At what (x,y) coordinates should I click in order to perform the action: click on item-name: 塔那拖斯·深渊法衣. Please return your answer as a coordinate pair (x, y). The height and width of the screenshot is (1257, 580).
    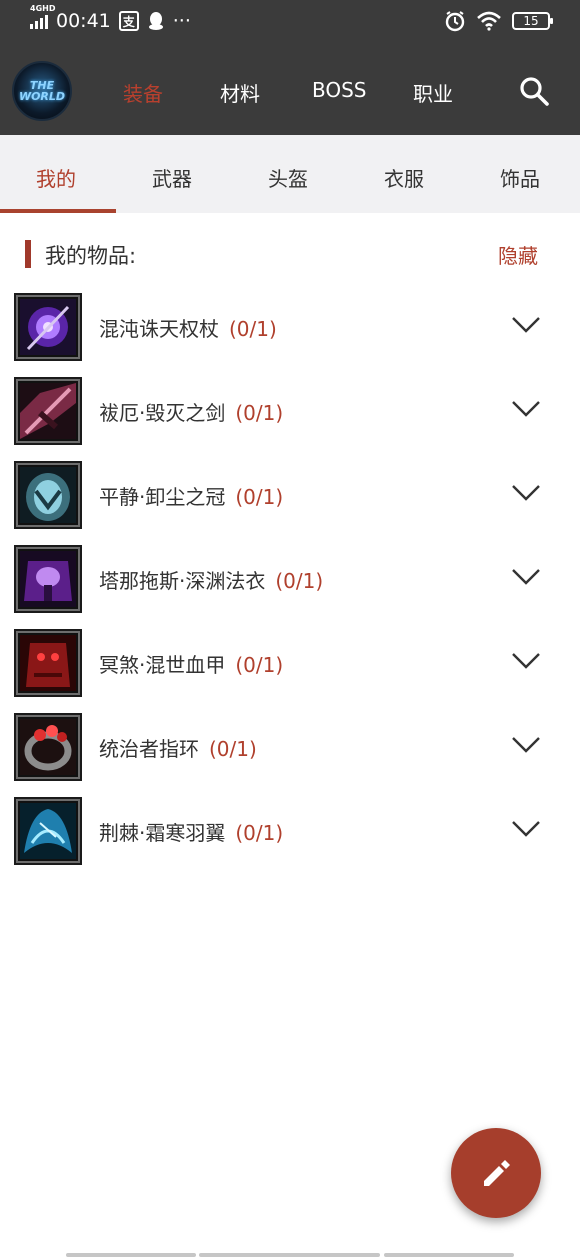
    Looking at the image, I should click on (182, 581).